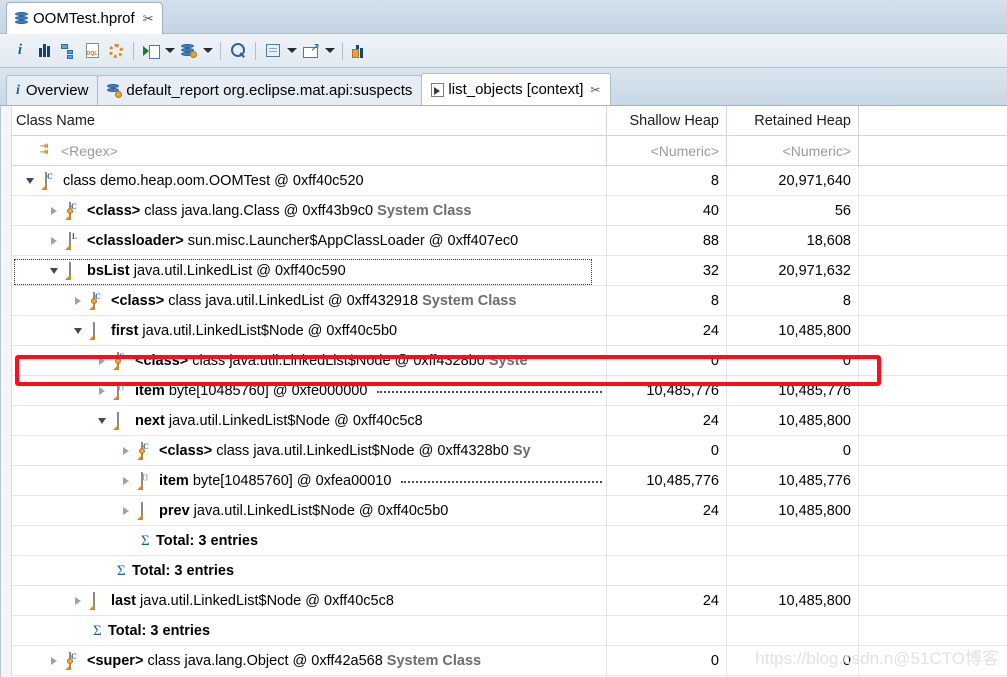  I want to click on chevron-down-icon, so click(292, 50).